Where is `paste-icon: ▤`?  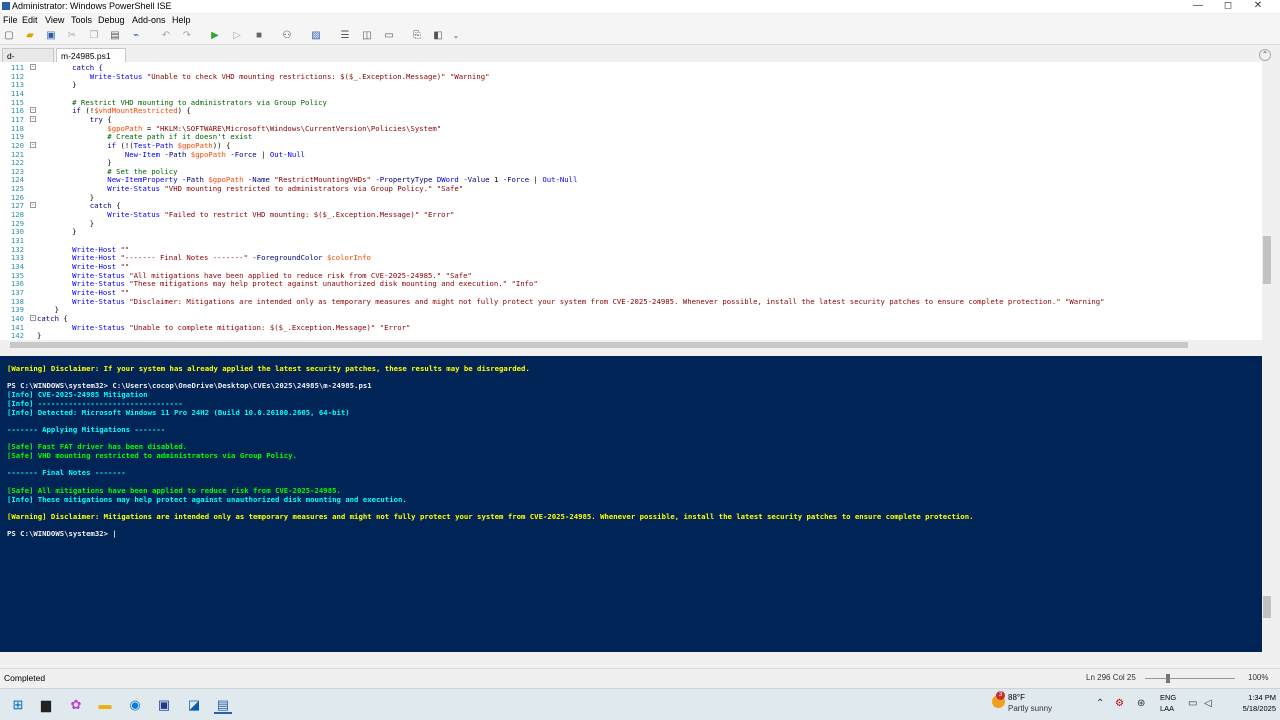
paste-icon: ▤ is located at coordinates (115, 36).